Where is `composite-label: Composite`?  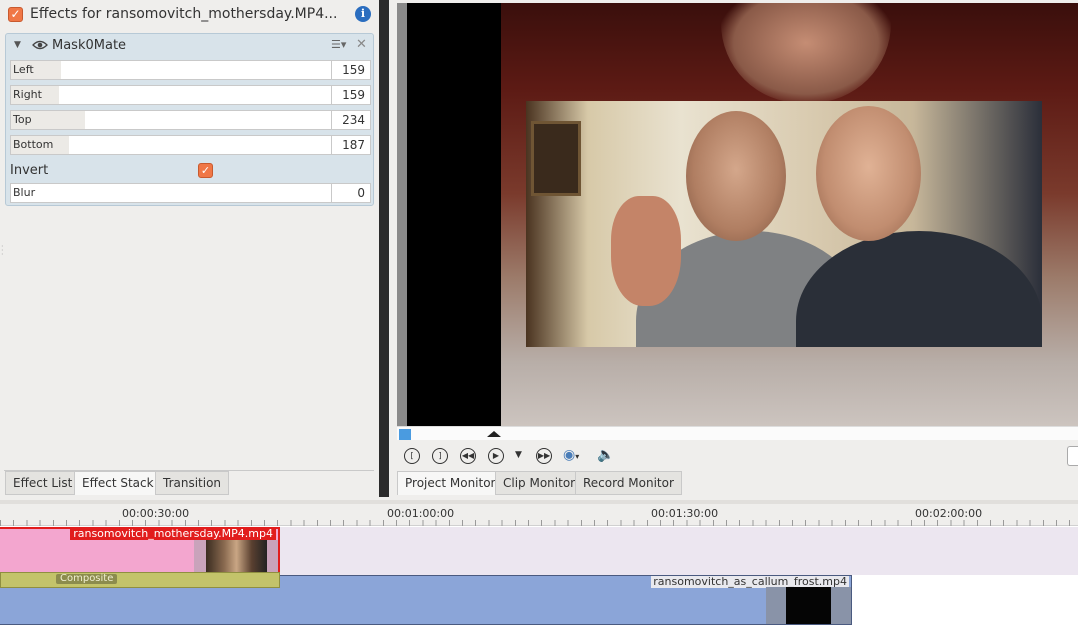 composite-label: Composite is located at coordinates (87, 579).